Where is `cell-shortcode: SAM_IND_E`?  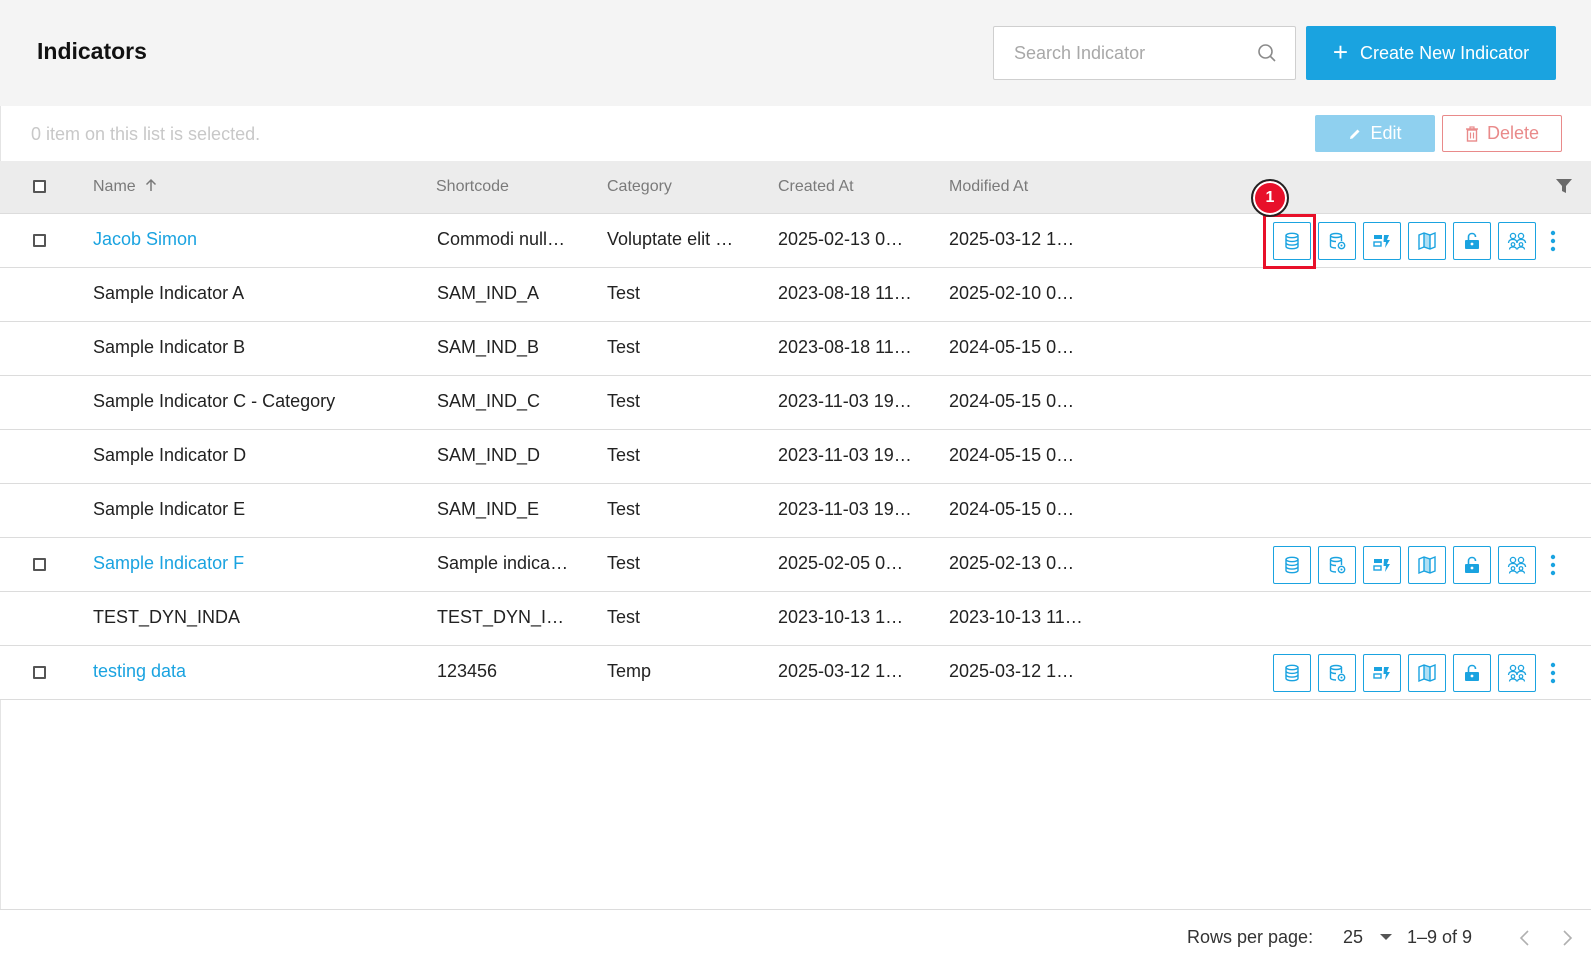 cell-shortcode: SAM_IND_E is located at coordinates (488, 509).